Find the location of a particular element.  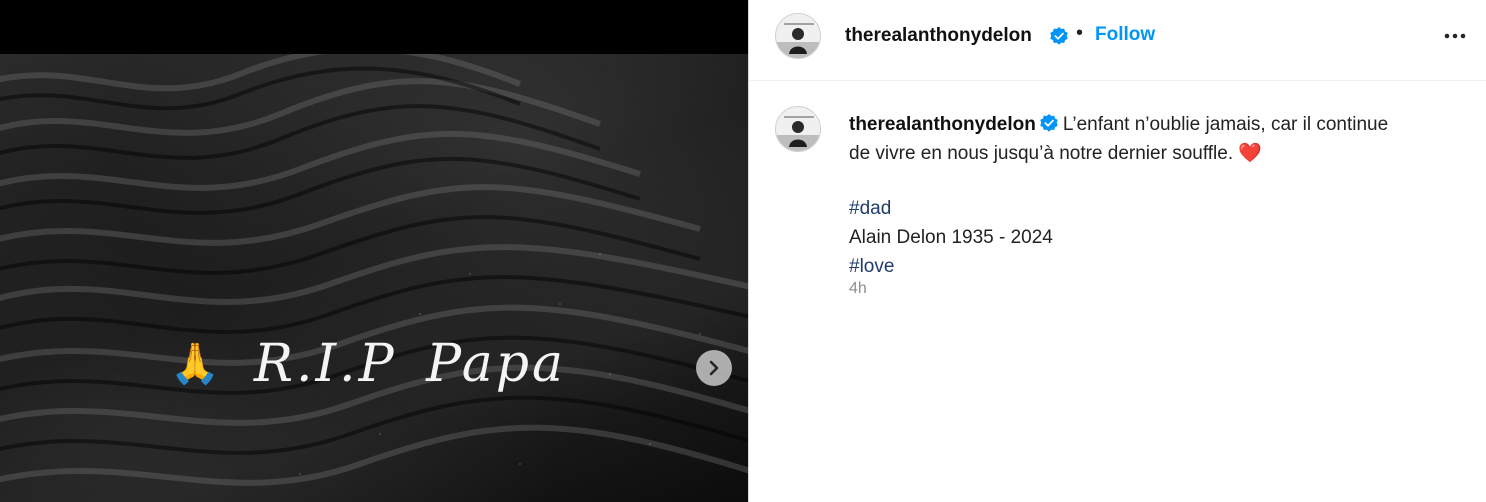

next-slide-button is located at coordinates (714, 368).